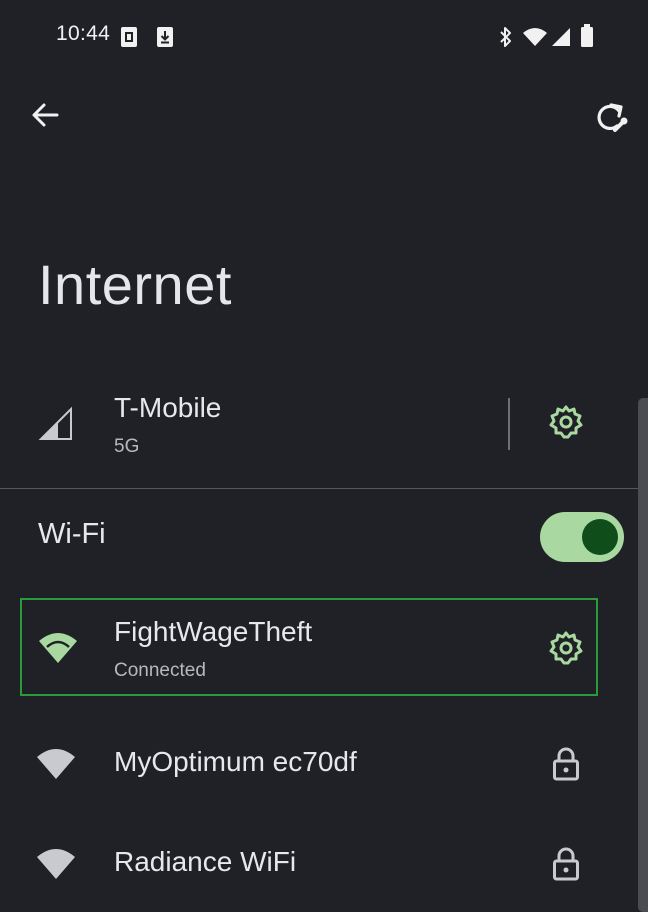  Describe the element at coordinates (506, 37) in the screenshot. I see `bluetooth-icon` at that location.